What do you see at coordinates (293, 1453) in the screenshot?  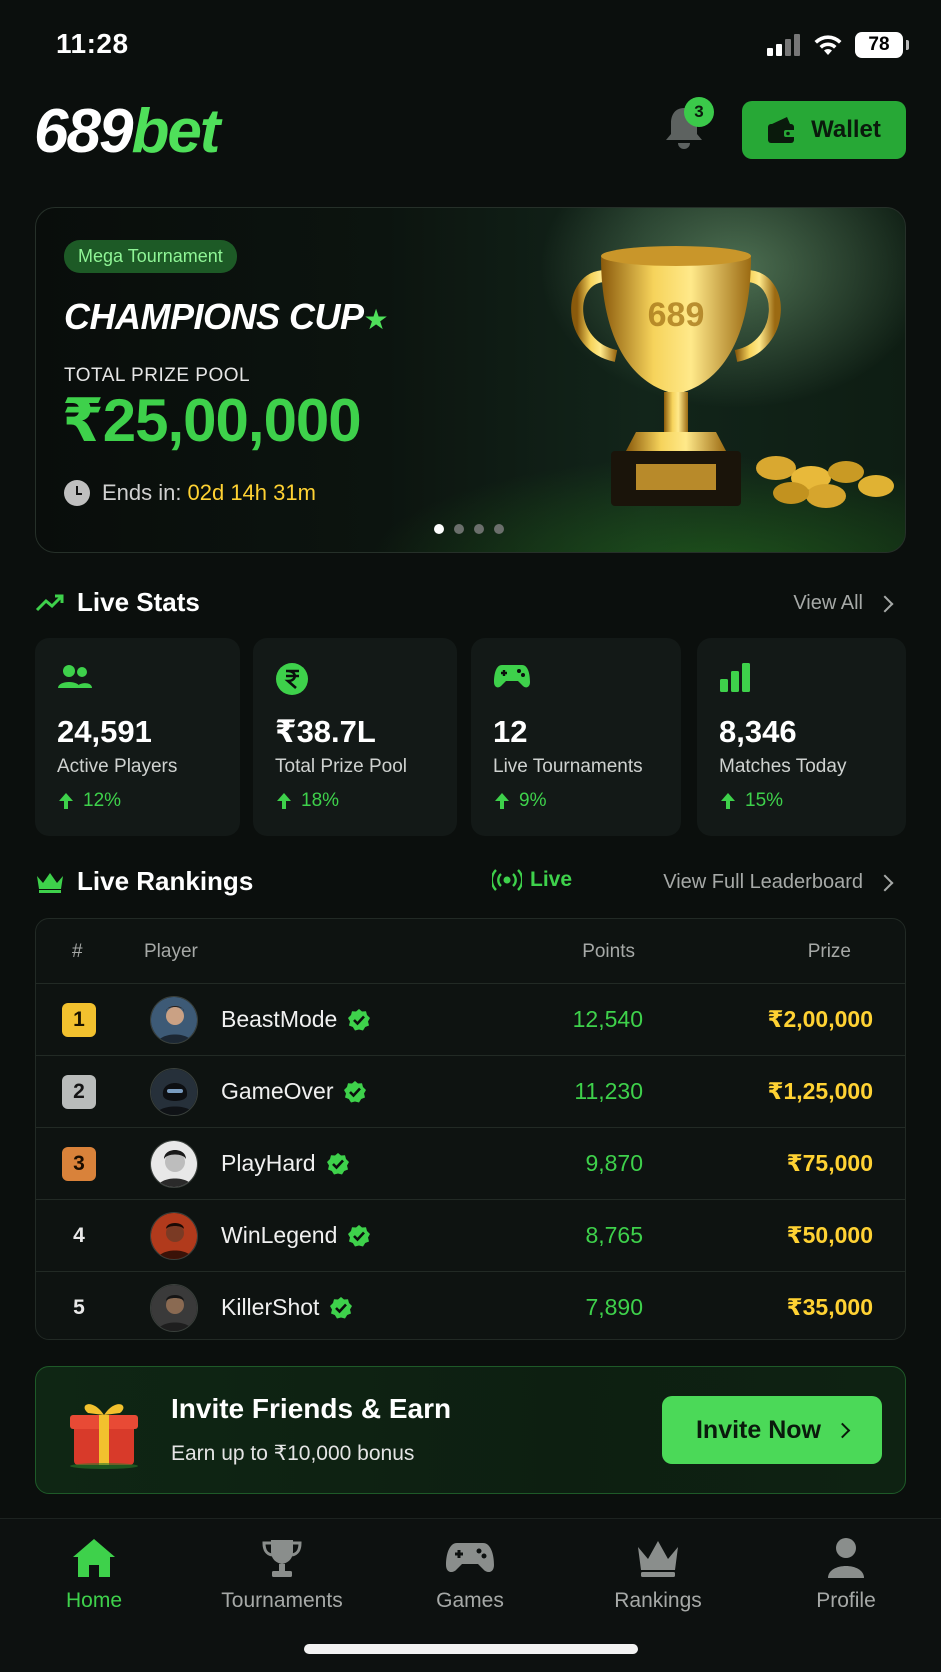 I see `invite-subtitle: Earn up to ₹10,000 bonus` at bounding box center [293, 1453].